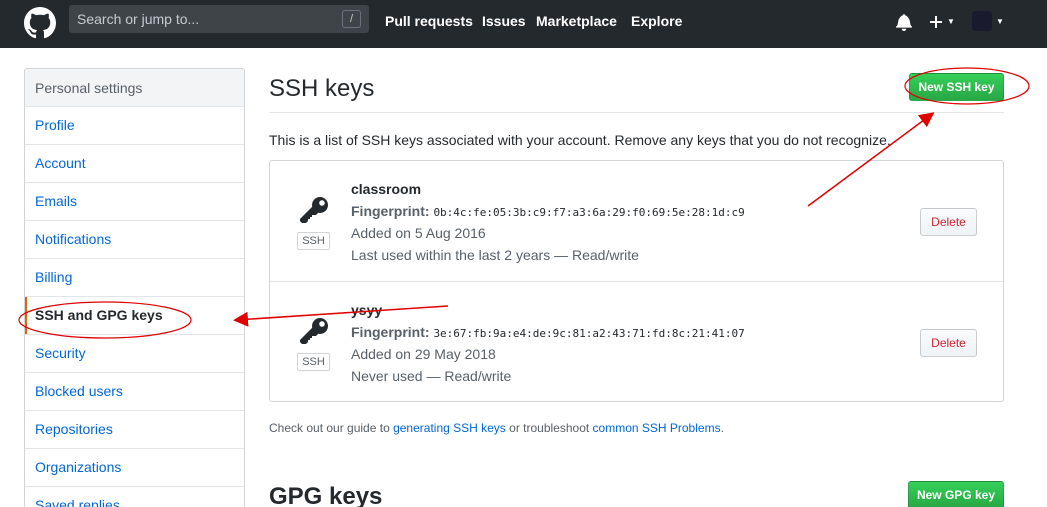 This screenshot has height=507, width=1047. Describe the element at coordinates (431, 376) in the screenshot. I see `key-usage: Never used — Read/write` at that location.